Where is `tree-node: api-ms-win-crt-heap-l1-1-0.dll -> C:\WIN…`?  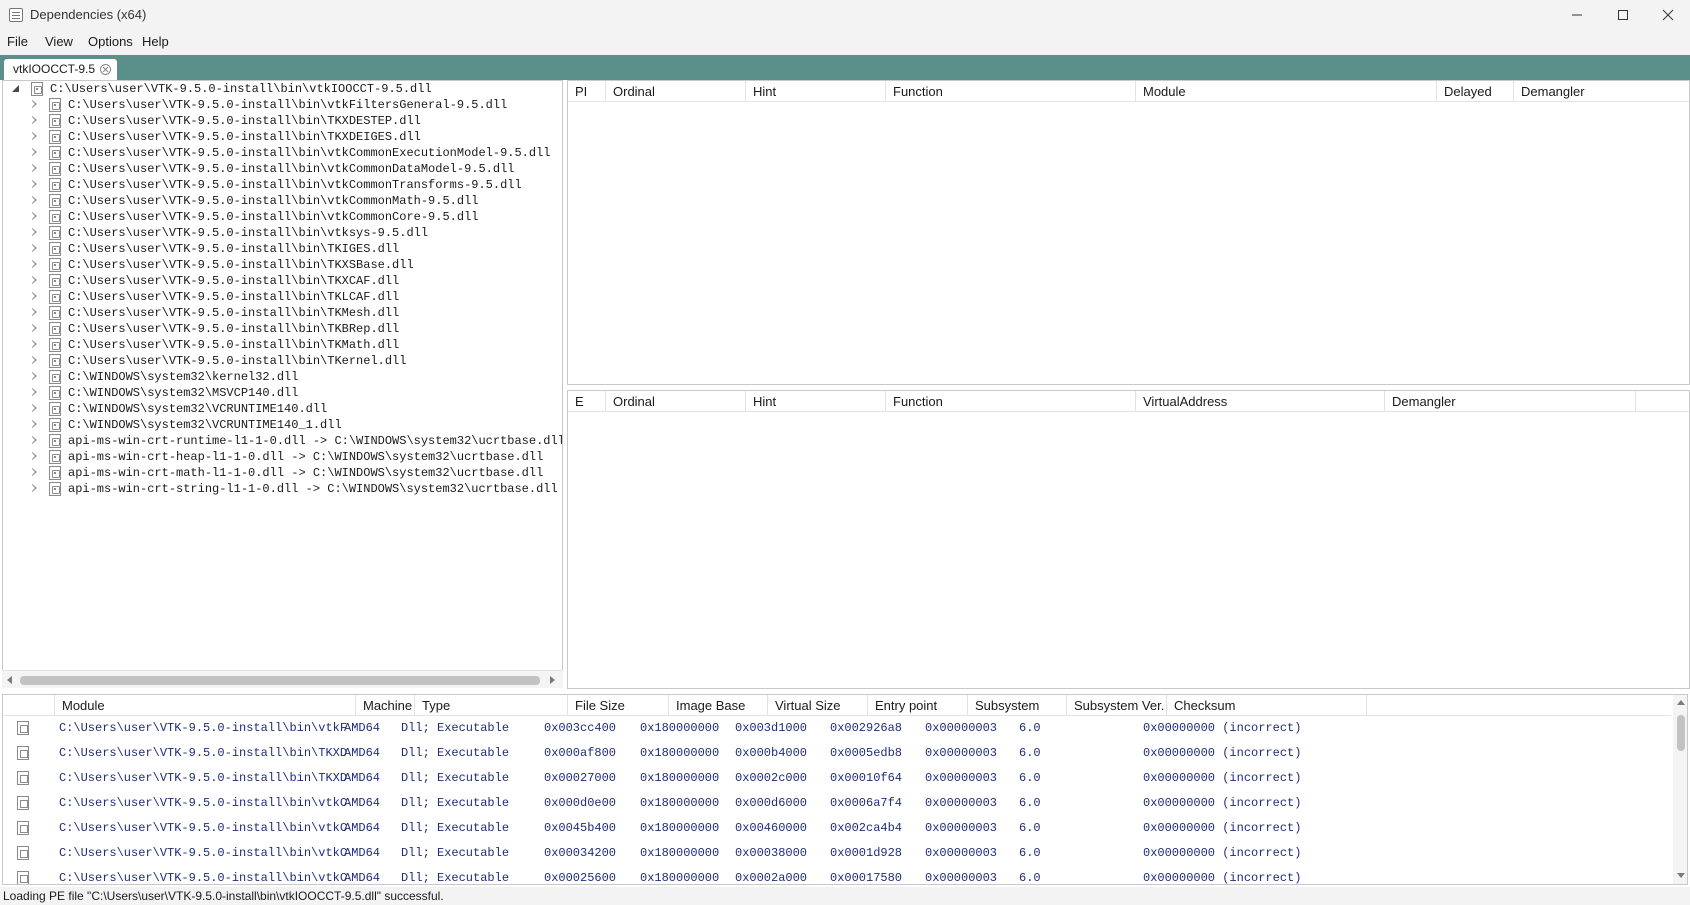 tree-node: api-ms-win-crt-heap-l1-1-0.dll -> C:\WIN… is located at coordinates (282, 457).